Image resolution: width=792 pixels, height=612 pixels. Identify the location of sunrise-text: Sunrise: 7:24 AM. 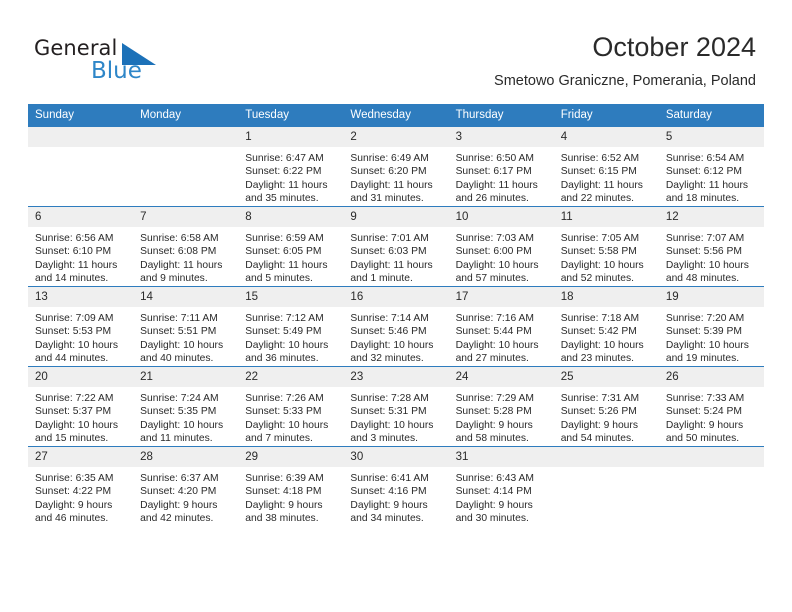
(179, 398).